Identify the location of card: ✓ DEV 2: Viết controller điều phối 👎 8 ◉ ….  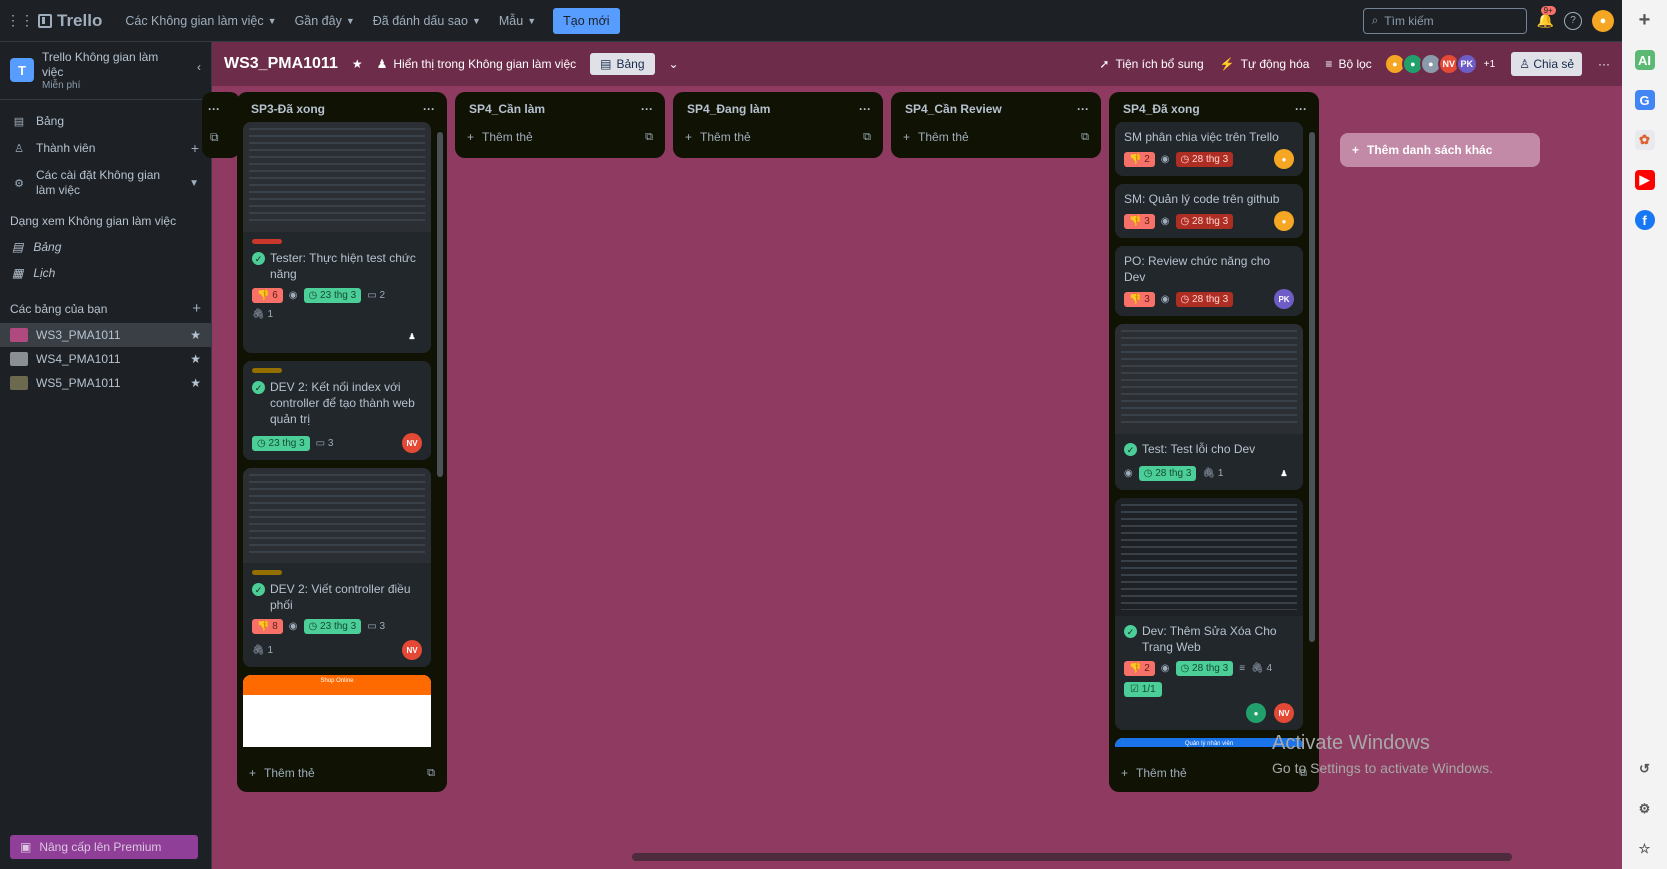
(337, 567).